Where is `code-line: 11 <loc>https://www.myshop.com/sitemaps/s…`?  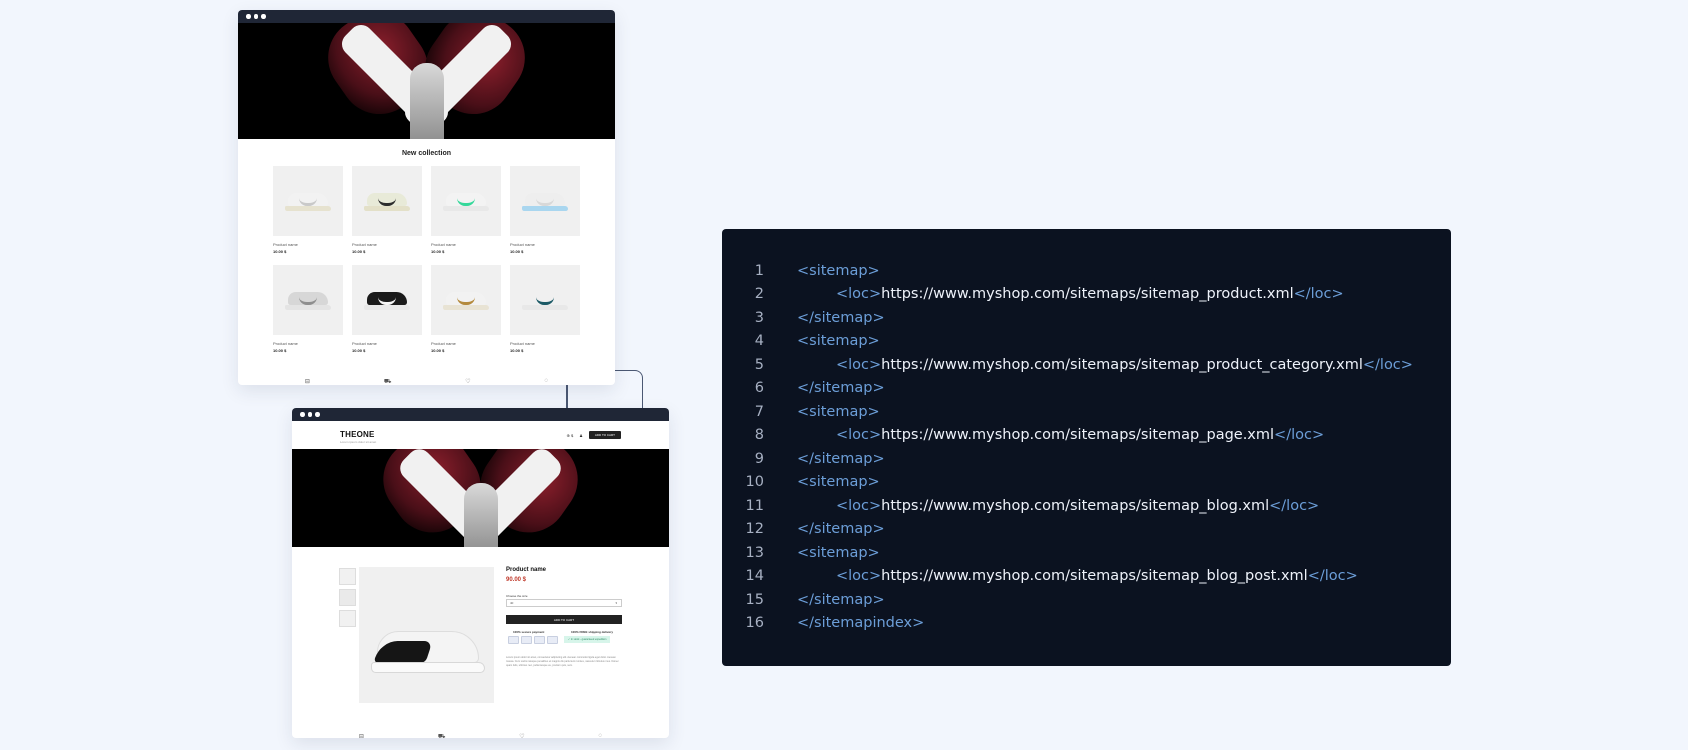 code-line: 11 <loc>https://www.myshop.com/sitemaps/s… is located at coordinates (1086, 506).